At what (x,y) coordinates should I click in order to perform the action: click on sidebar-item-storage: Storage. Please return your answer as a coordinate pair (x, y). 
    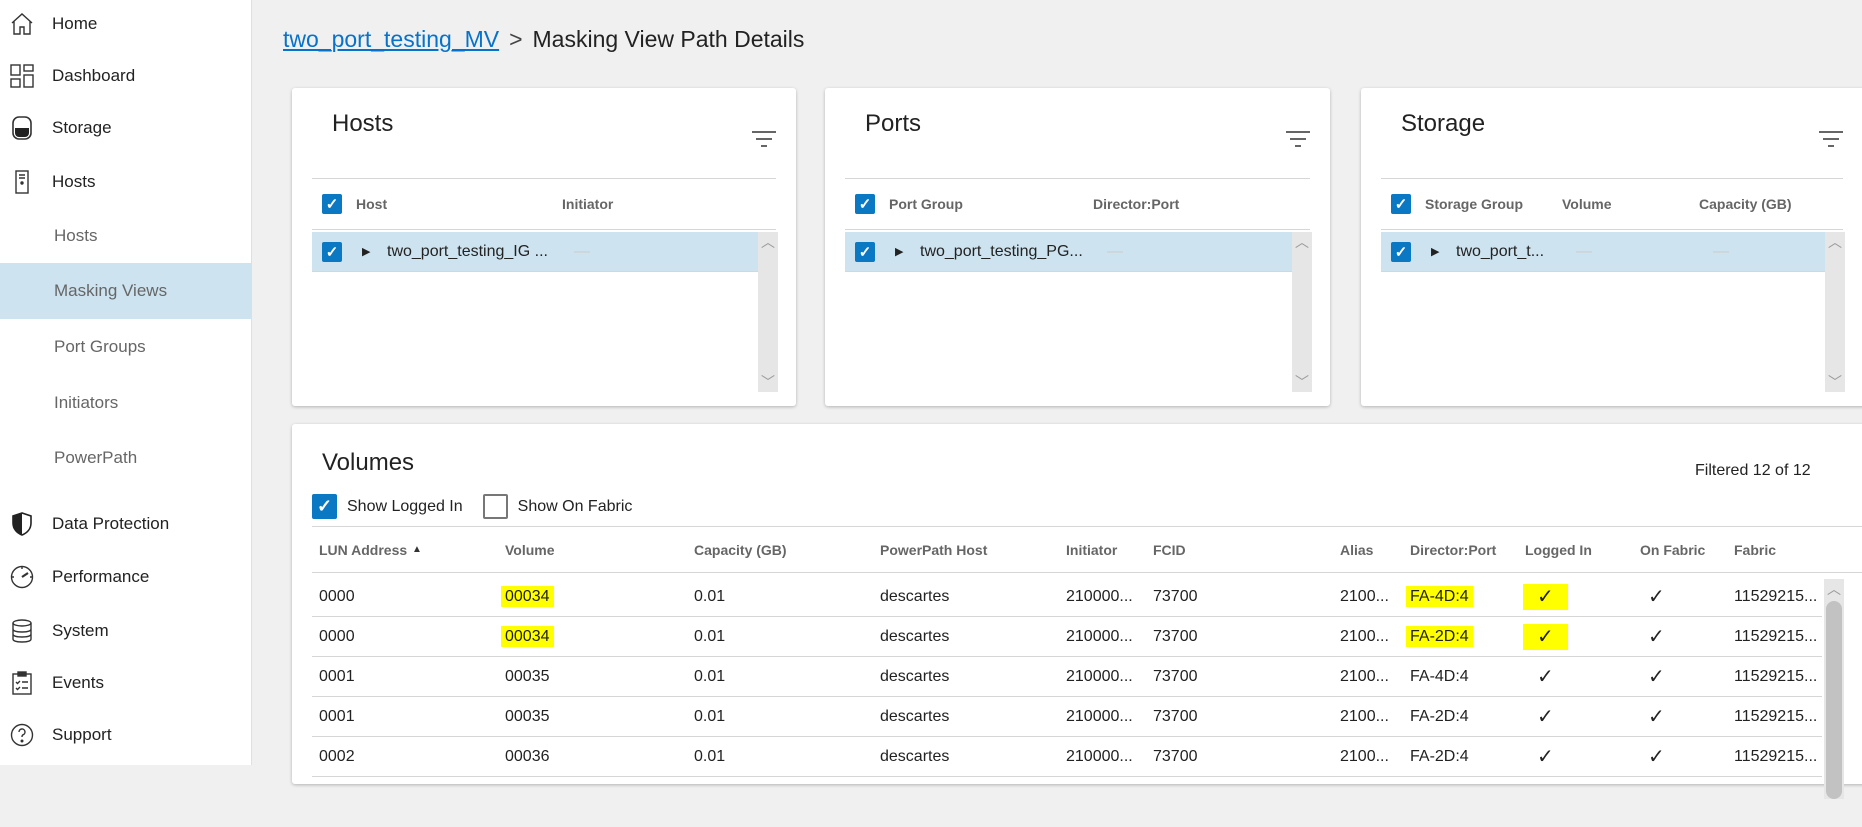
    Looking at the image, I should click on (126, 128).